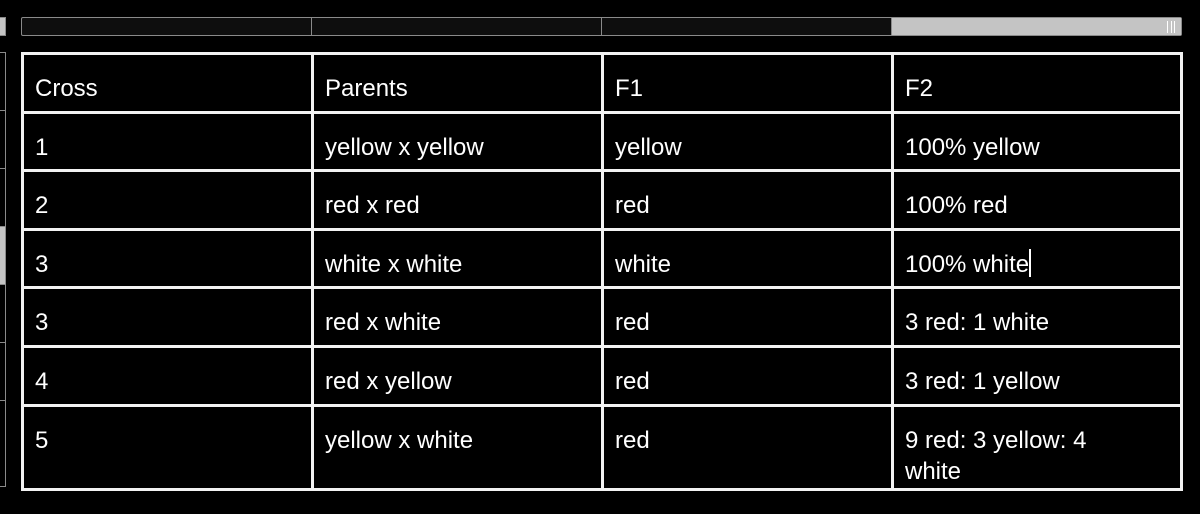 The width and height of the screenshot is (1200, 514). I want to click on header-cell-f1: F1, so click(747, 83).